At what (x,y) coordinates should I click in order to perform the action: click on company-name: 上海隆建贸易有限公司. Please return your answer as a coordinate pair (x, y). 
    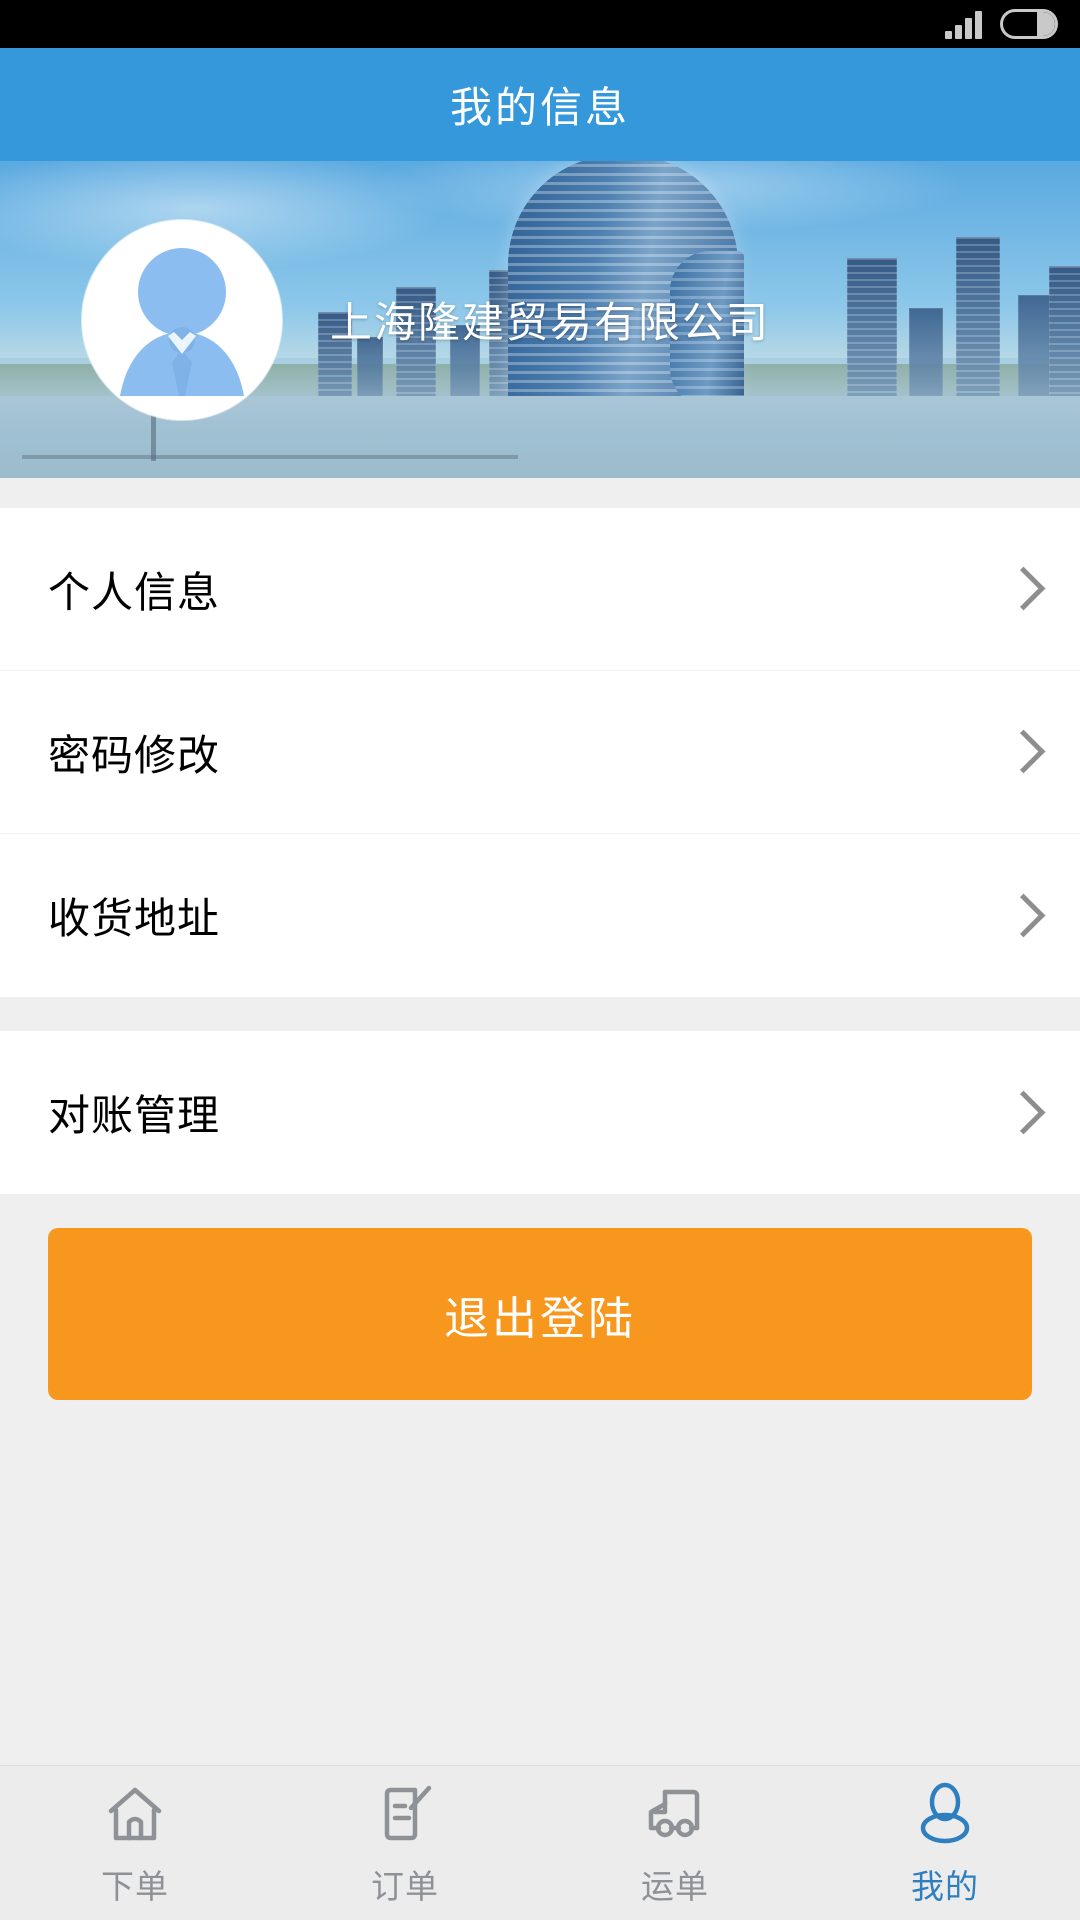
    Looking at the image, I should click on (550, 322).